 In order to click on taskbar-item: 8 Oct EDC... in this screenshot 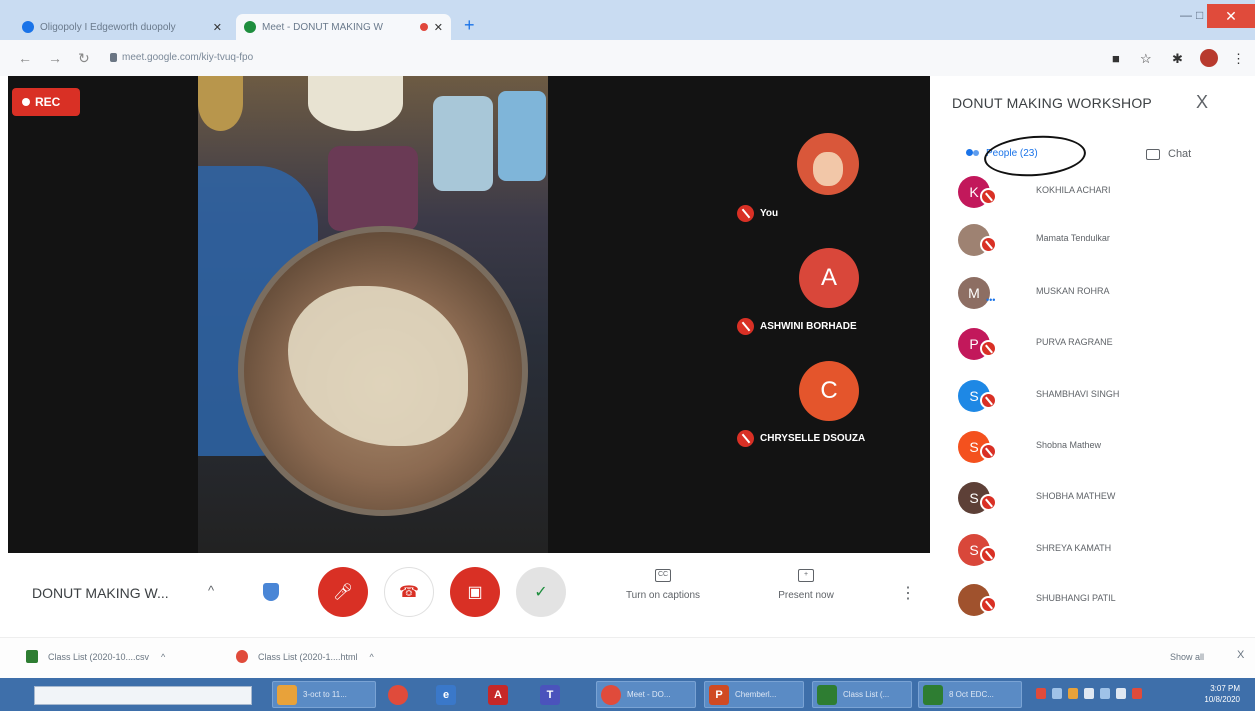, I will do `click(970, 694)`.